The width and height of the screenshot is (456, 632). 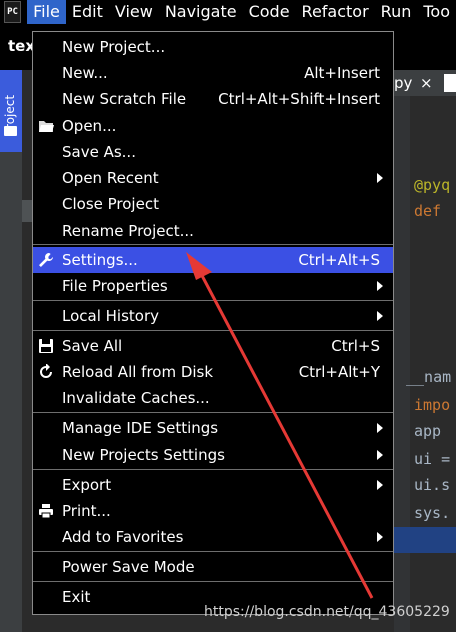 What do you see at coordinates (327, 612) in the screenshot?
I see `watermark: https://blog.csdn.net/qq_43605229` at bounding box center [327, 612].